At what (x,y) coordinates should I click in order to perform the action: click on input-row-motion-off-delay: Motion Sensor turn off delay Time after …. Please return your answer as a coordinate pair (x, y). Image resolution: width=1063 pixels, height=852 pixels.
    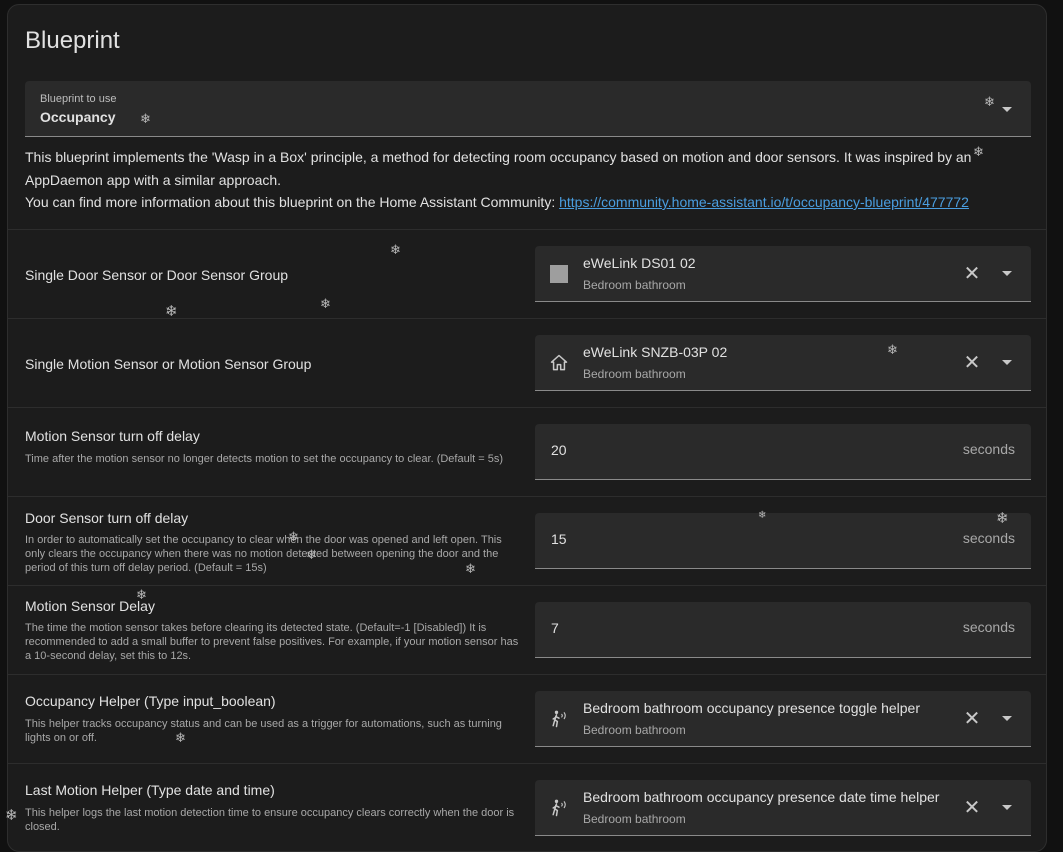
    Looking at the image, I should click on (527, 451).